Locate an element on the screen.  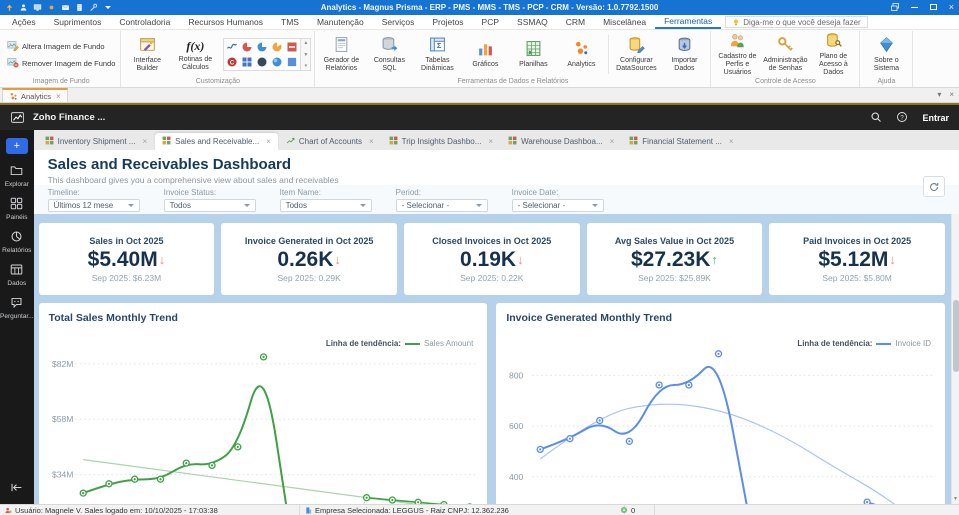
refresh-button is located at coordinates (934, 187).